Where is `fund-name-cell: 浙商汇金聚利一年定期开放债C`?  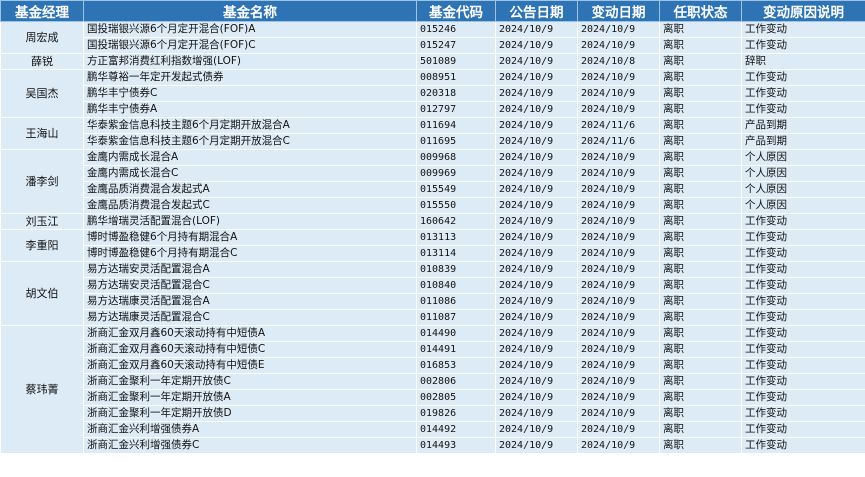
fund-name-cell: 浙商汇金聚利一年定期开放债C is located at coordinates (250, 381).